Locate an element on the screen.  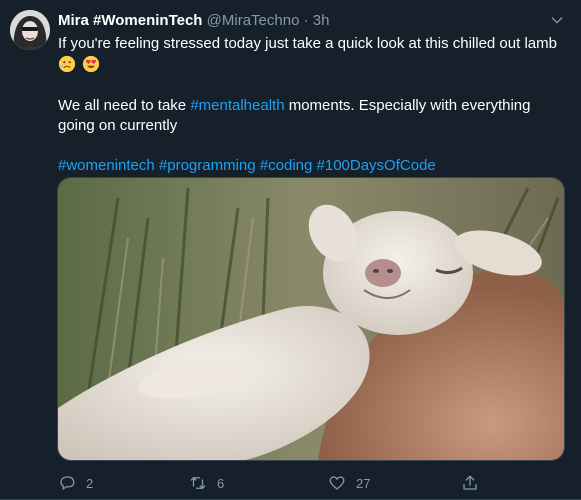
heart-eyes-emoji-icon is located at coordinates (91, 64).